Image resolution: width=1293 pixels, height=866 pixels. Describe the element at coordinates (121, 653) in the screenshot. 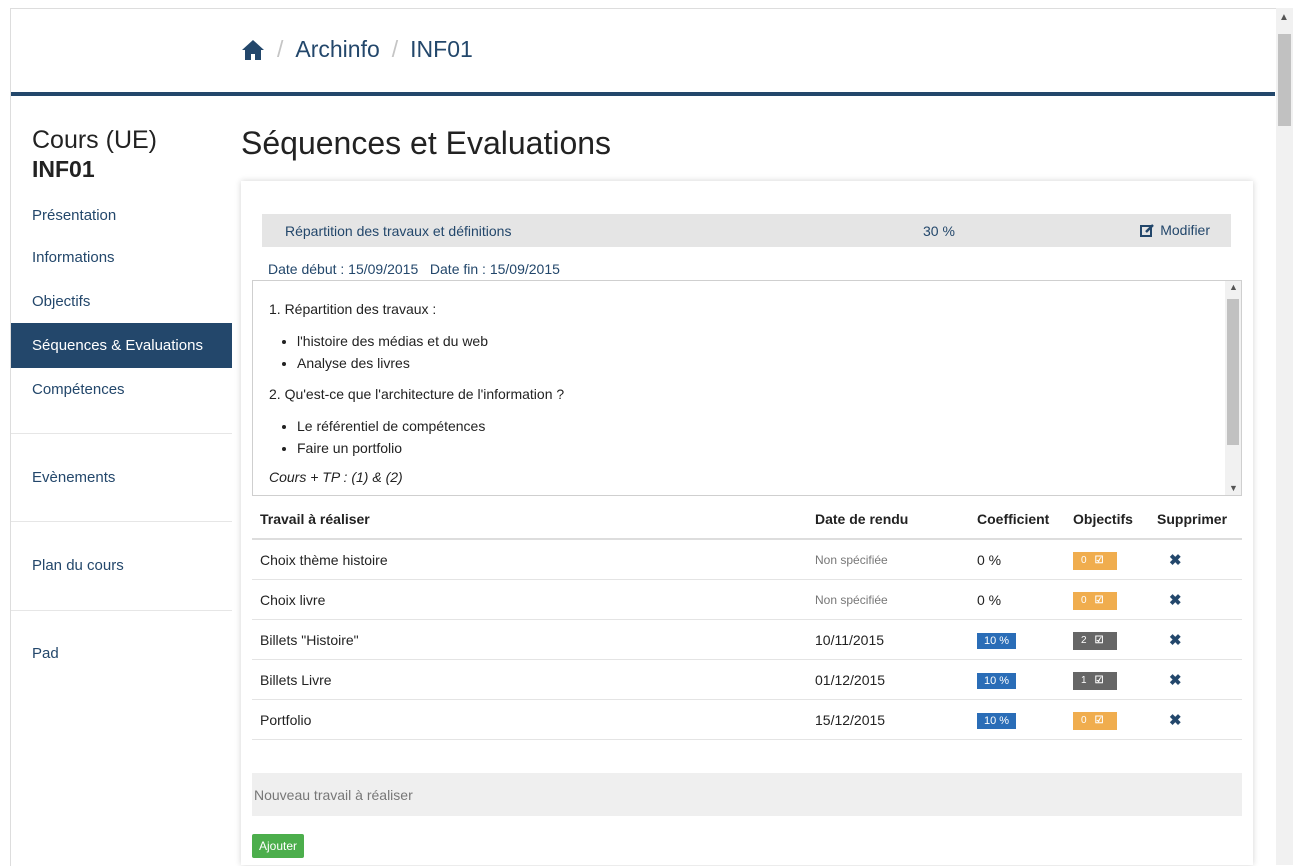

I see `sidebar-item-pad: Pad` at that location.